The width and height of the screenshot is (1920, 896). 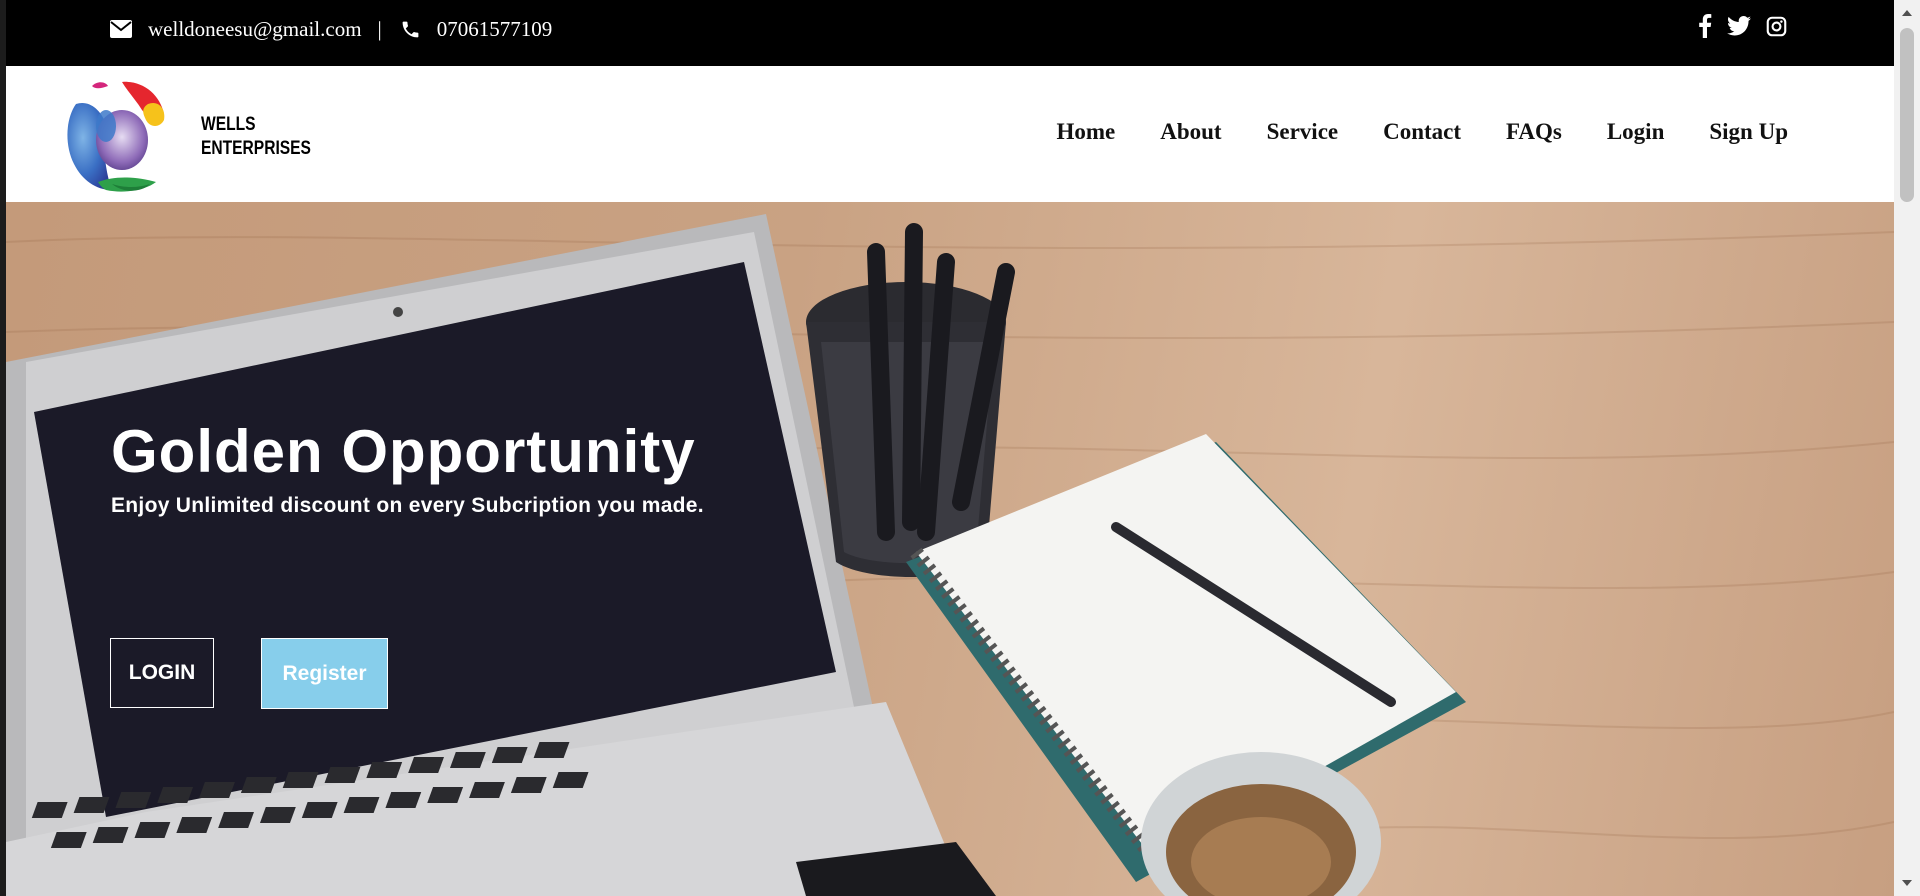 What do you see at coordinates (1776, 29) in the screenshot?
I see `instagram-icon` at bounding box center [1776, 29].